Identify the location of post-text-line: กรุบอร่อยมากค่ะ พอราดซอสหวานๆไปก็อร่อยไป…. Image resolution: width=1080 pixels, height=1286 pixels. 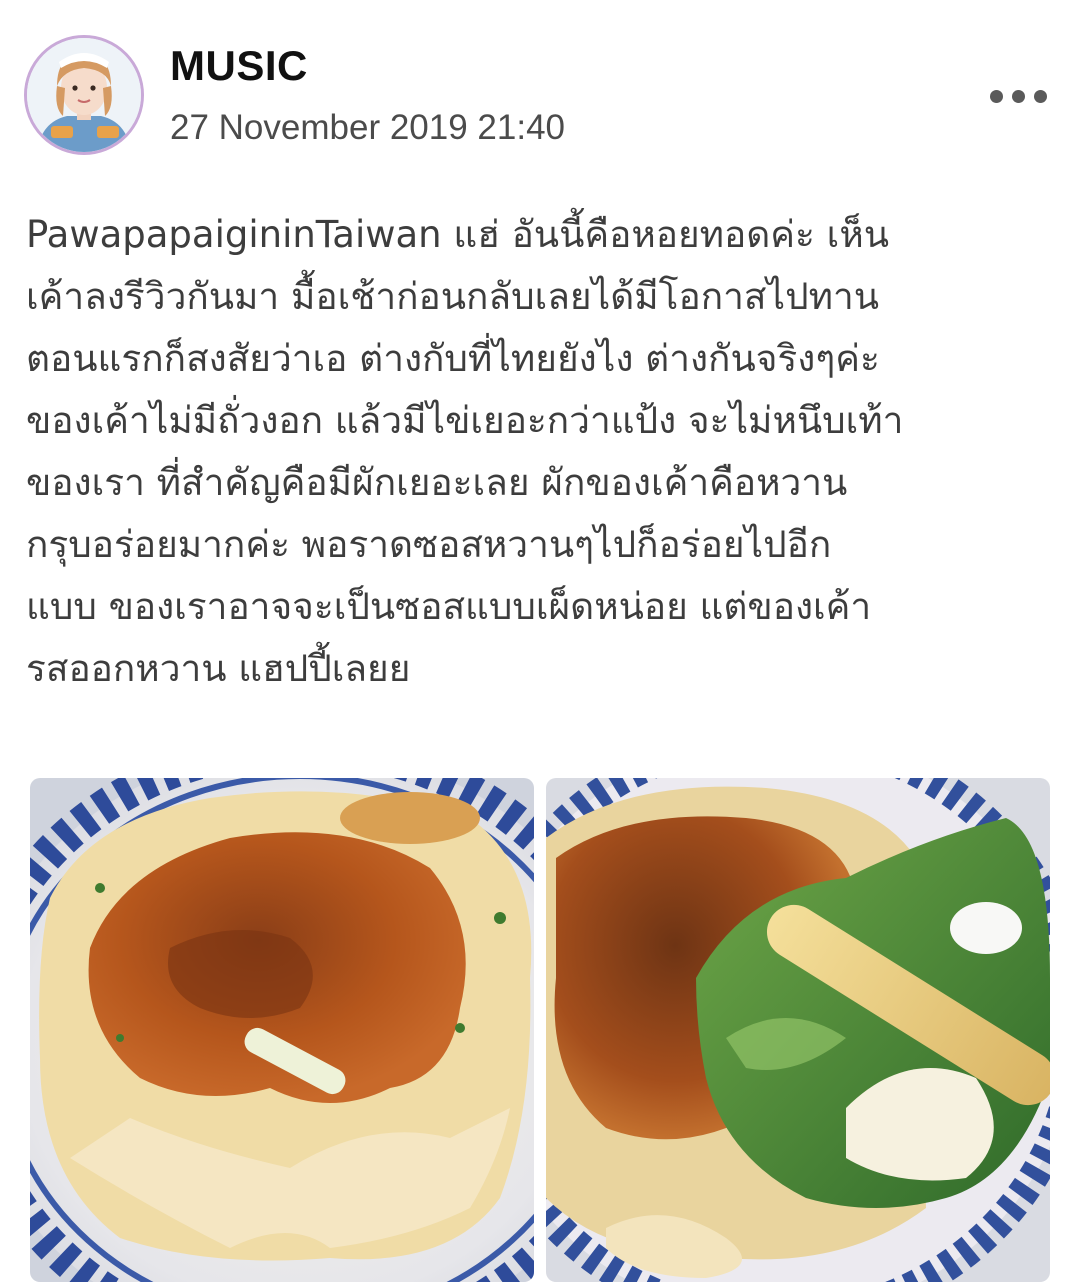
(429, 544).